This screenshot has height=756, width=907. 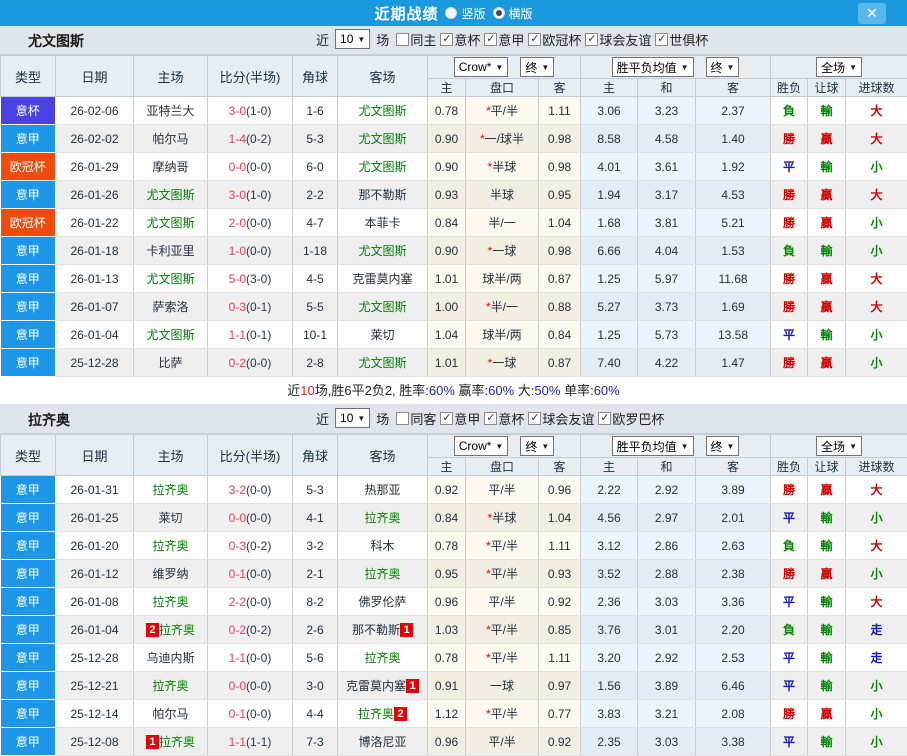 I want to click on corner-cell: 5-3, so click(x=315, y=139).